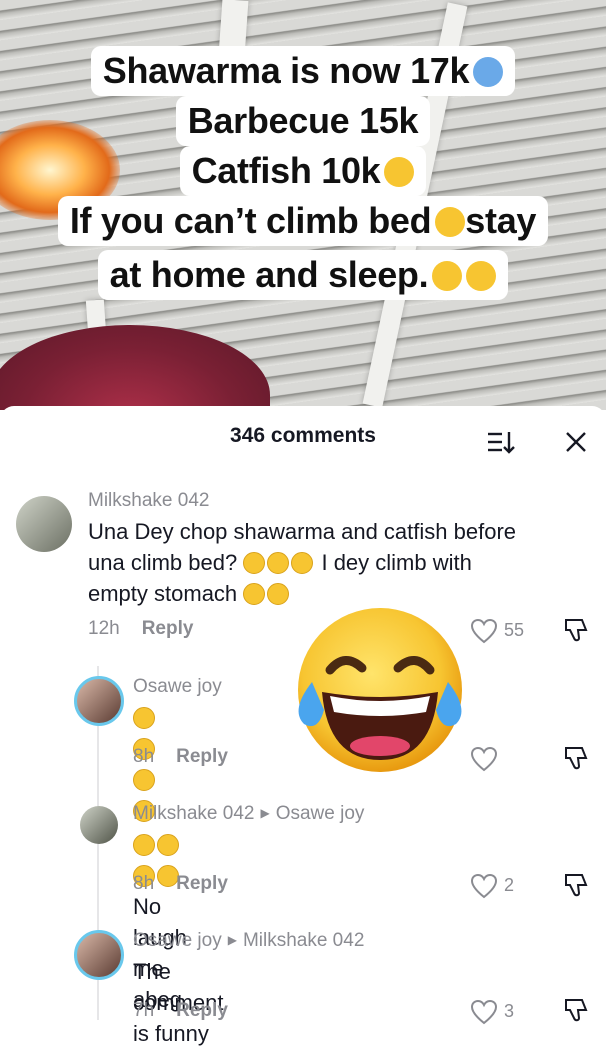  I want to click on comment-username: Milkshake 042, so click(148, 501).